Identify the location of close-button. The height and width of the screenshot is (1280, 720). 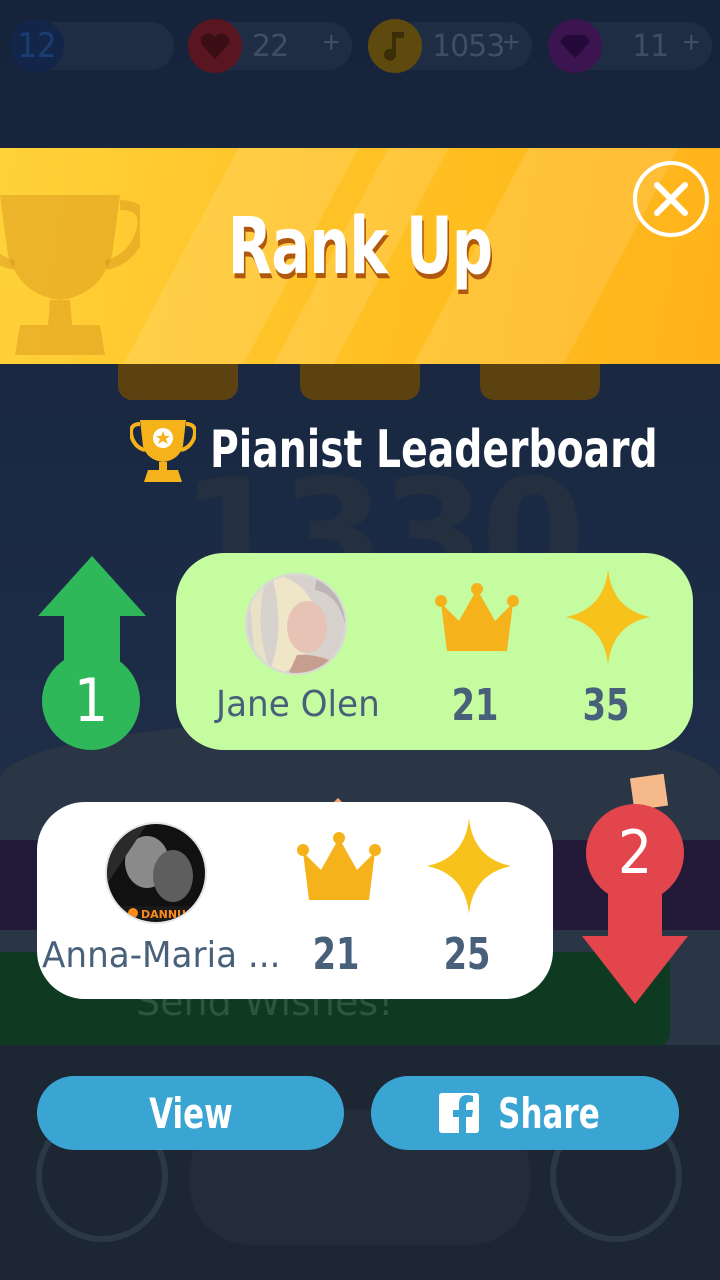
(671, 199).